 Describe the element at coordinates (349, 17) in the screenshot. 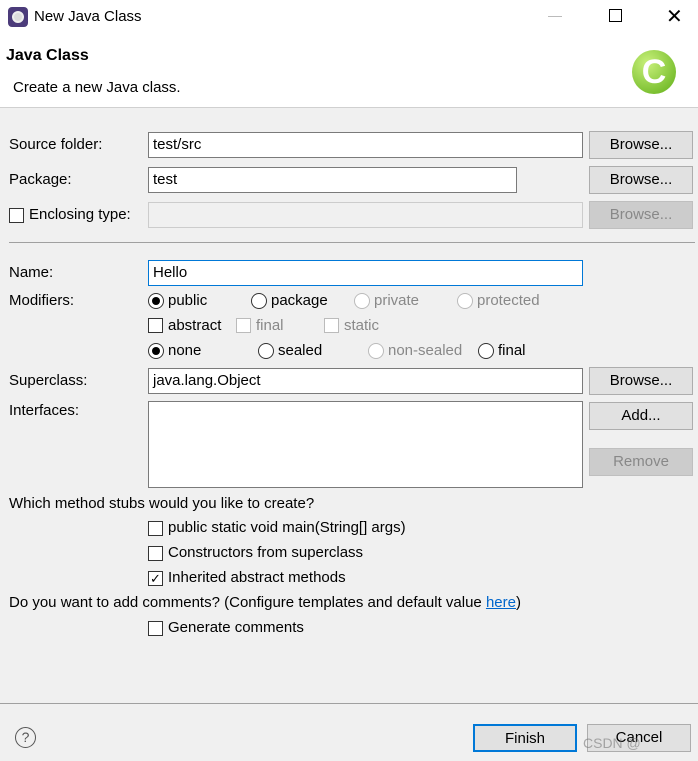

I see `title-bar: New Java Class ✕` at that location.